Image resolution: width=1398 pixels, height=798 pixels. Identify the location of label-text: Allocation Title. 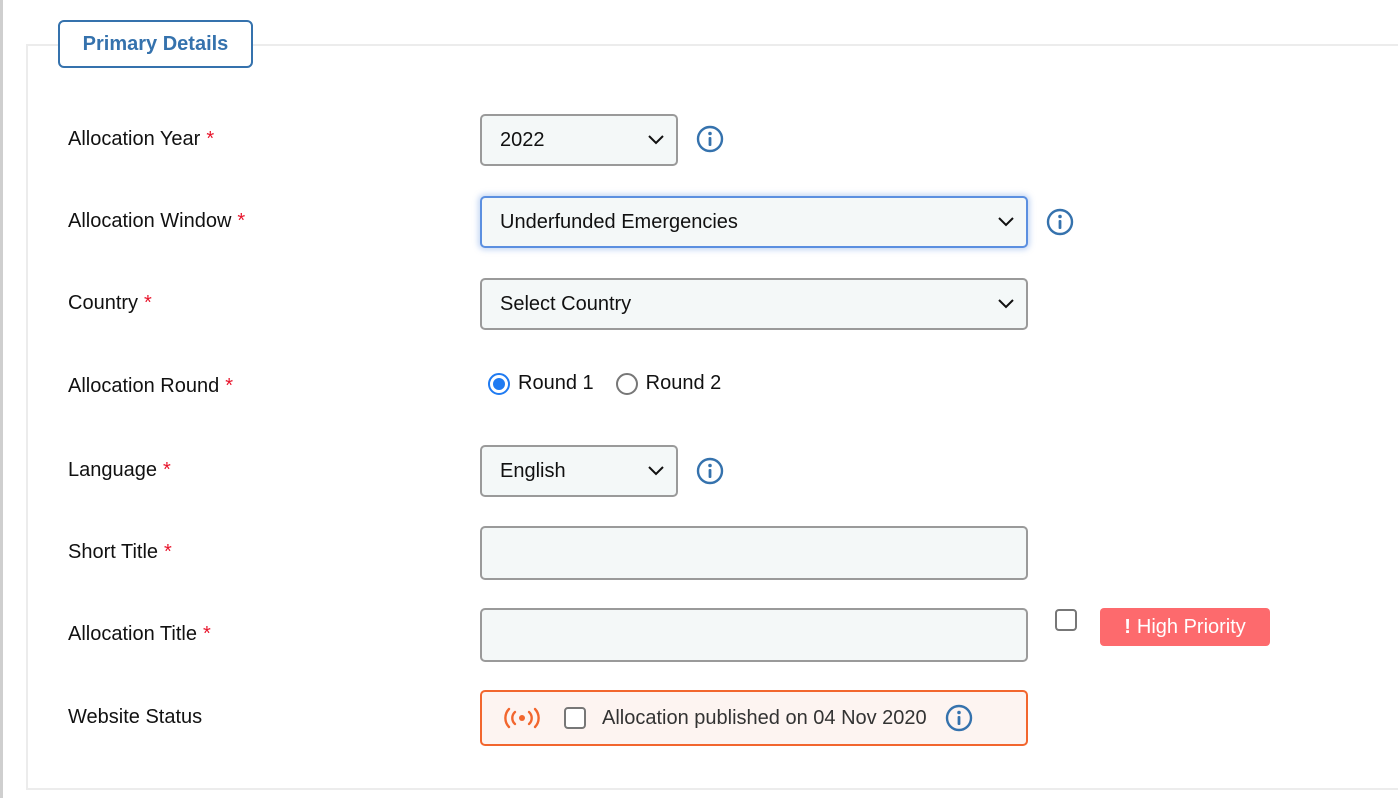
(132, 634).